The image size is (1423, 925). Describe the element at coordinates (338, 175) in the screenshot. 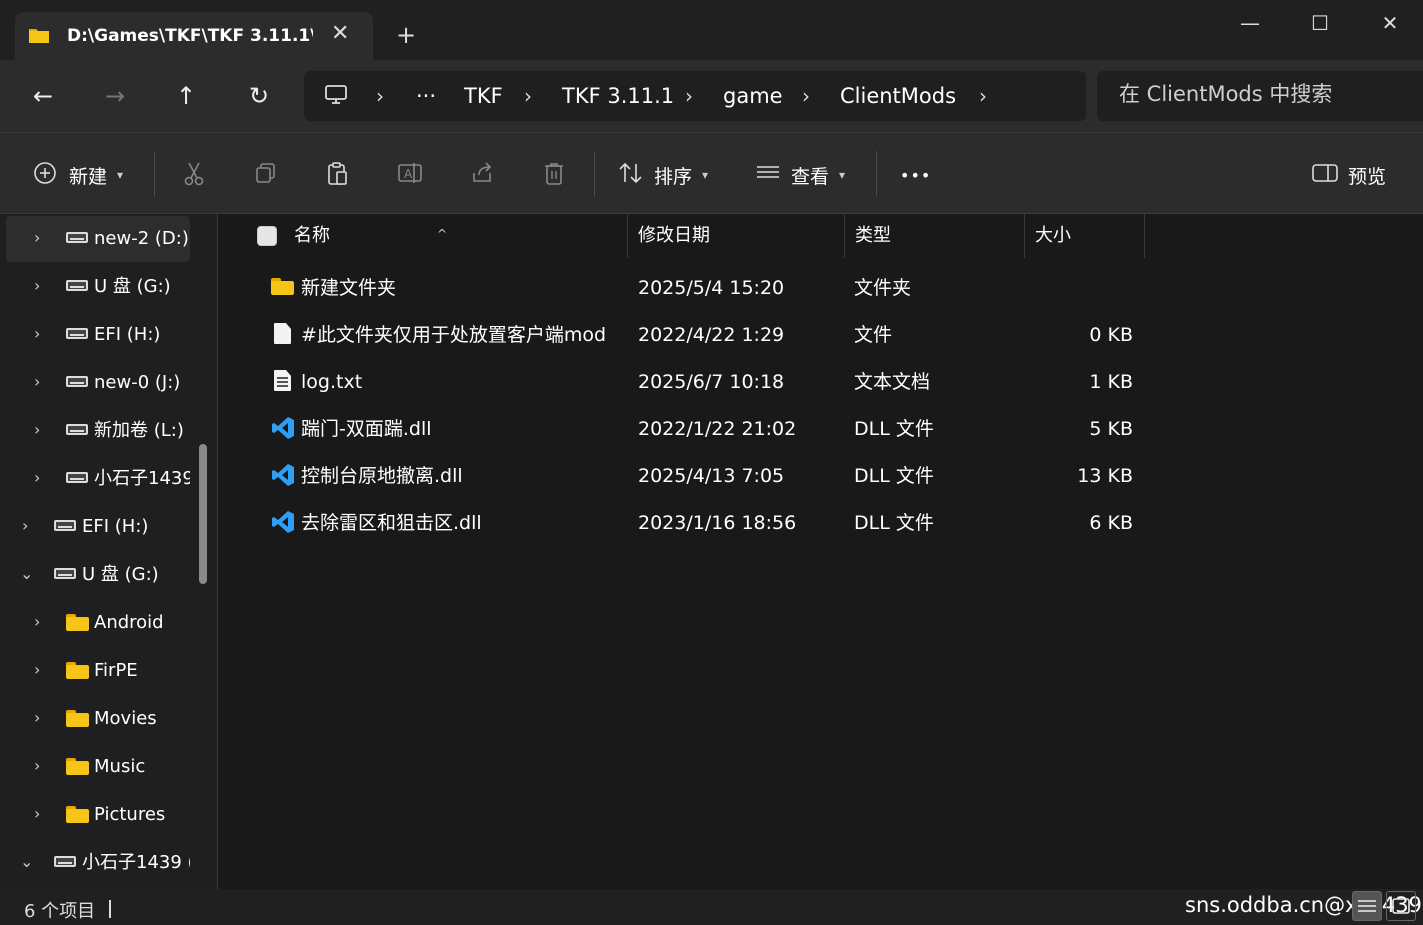

I see `paste-icon` at that location.